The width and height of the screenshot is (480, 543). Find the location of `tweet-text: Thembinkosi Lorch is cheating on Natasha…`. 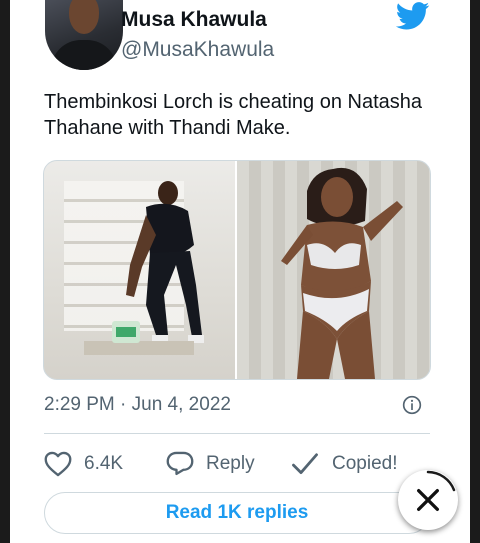

tweet-text: Thembinkosi Lorch is cheating on Natasha… is located at coordinates (233, 115).